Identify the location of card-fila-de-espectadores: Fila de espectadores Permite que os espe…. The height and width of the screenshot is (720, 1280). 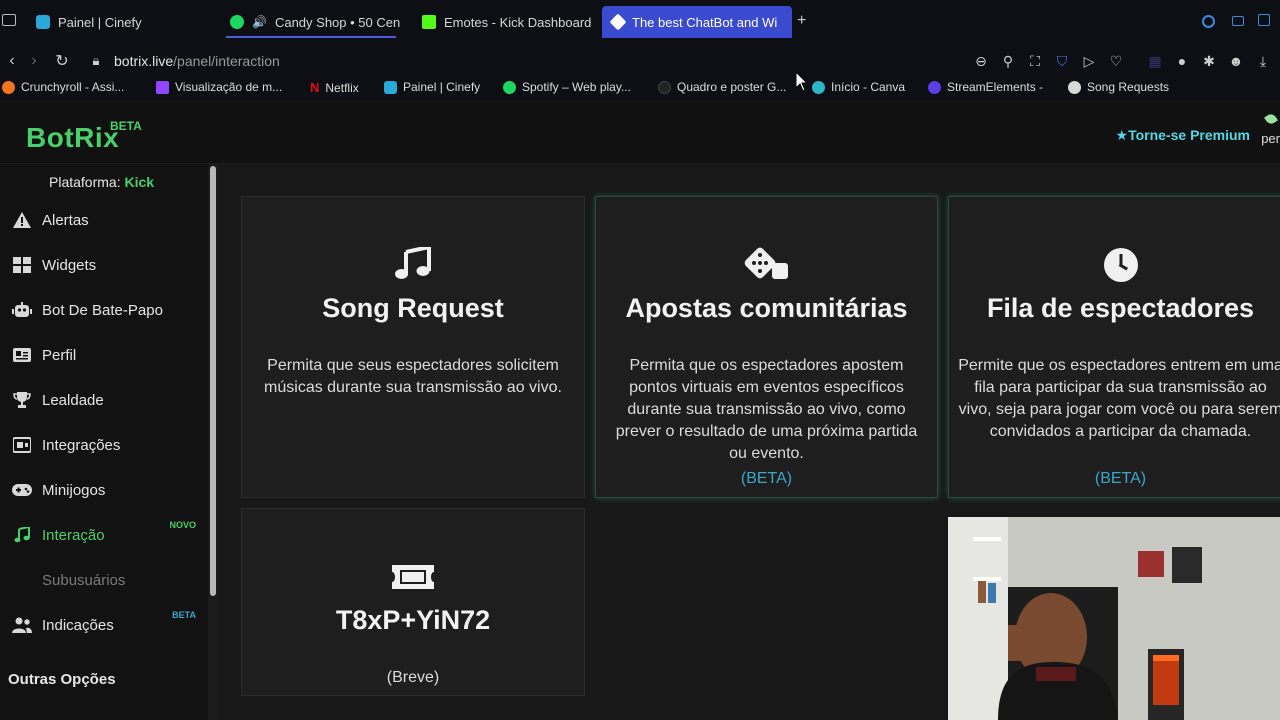
(1114, 347).